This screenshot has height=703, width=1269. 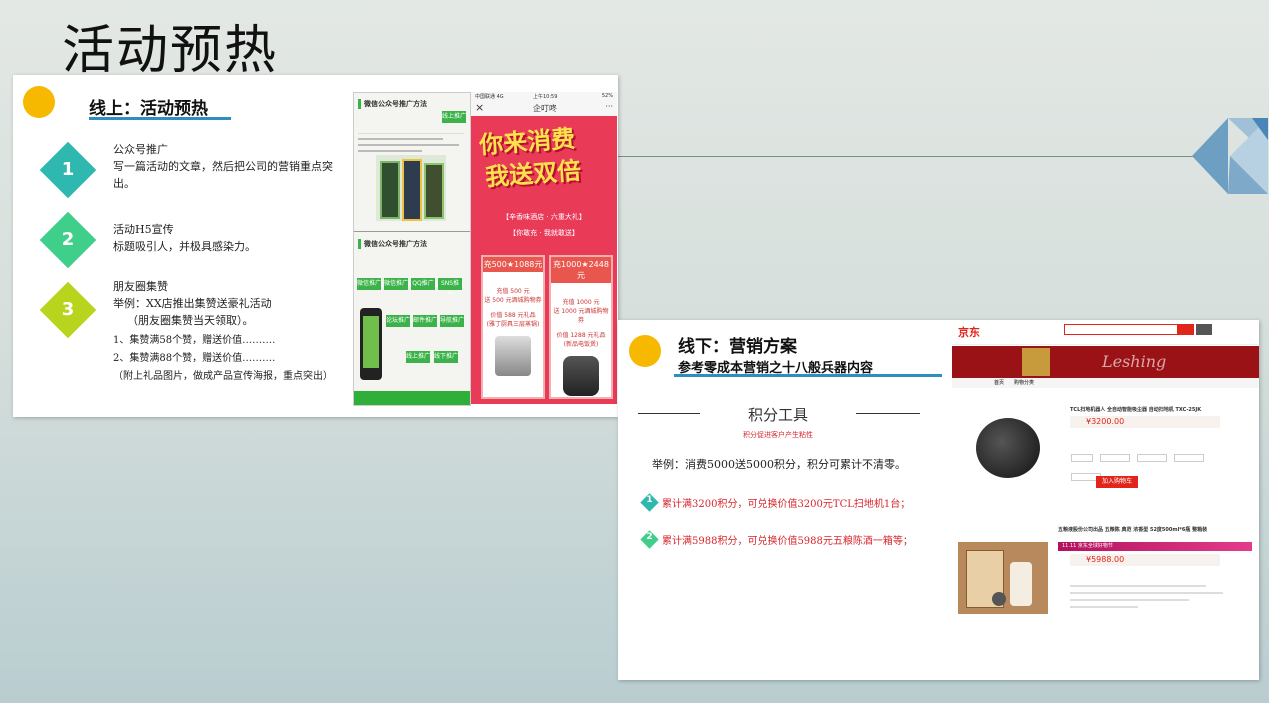 I want to click on article-text-block, so click(x=411, y=143).